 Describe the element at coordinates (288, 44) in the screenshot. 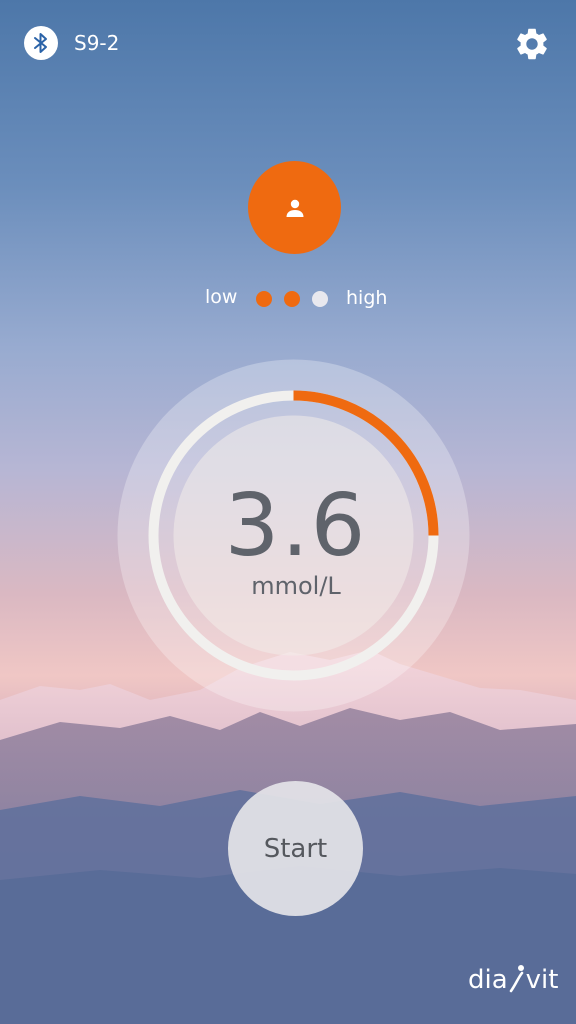

I see `top-bar: S9-2` at that location.